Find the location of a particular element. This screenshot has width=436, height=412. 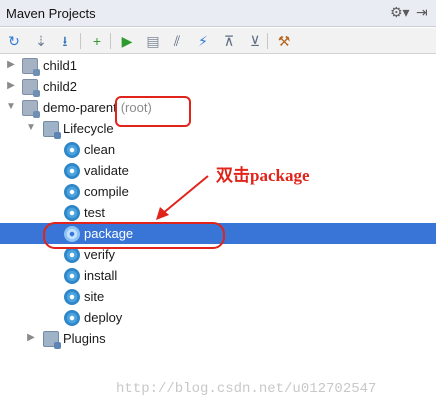

tree-item-label: child1 is located at coordinates (60, 65).